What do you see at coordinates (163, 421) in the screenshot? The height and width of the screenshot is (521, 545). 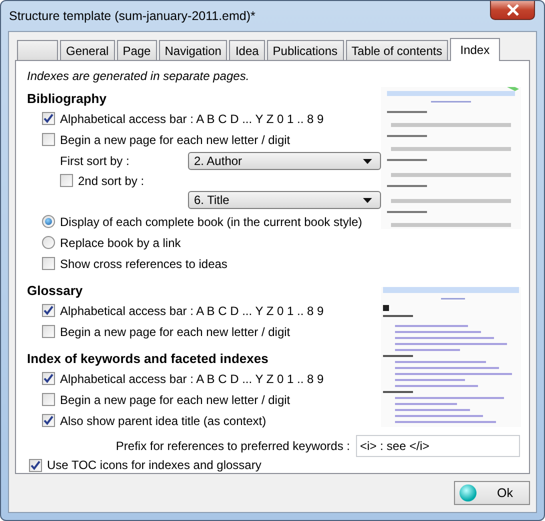 I see `option-label: Also show parent idea title (as context)` at bounding box center [163, 421].